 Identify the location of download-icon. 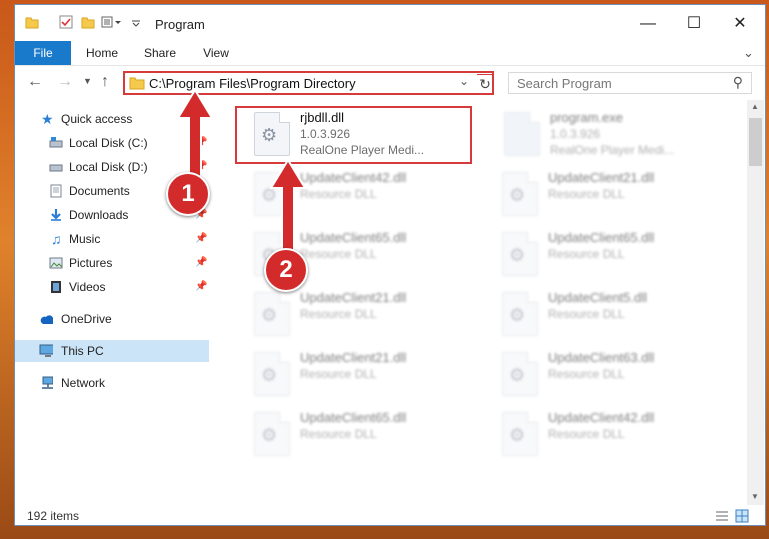
(56, 215).